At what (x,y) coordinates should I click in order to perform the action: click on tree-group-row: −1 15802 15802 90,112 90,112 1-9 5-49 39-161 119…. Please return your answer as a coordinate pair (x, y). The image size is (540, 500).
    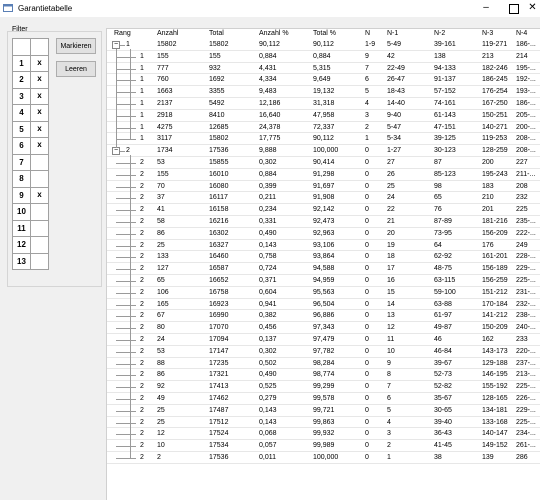
    Looking at the image, I should click on (323, 45).